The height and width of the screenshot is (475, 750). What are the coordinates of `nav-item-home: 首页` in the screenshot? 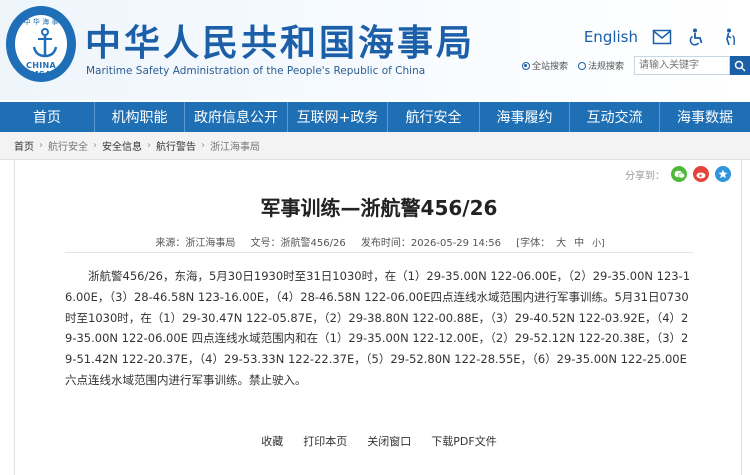 It's located at (47, 117).